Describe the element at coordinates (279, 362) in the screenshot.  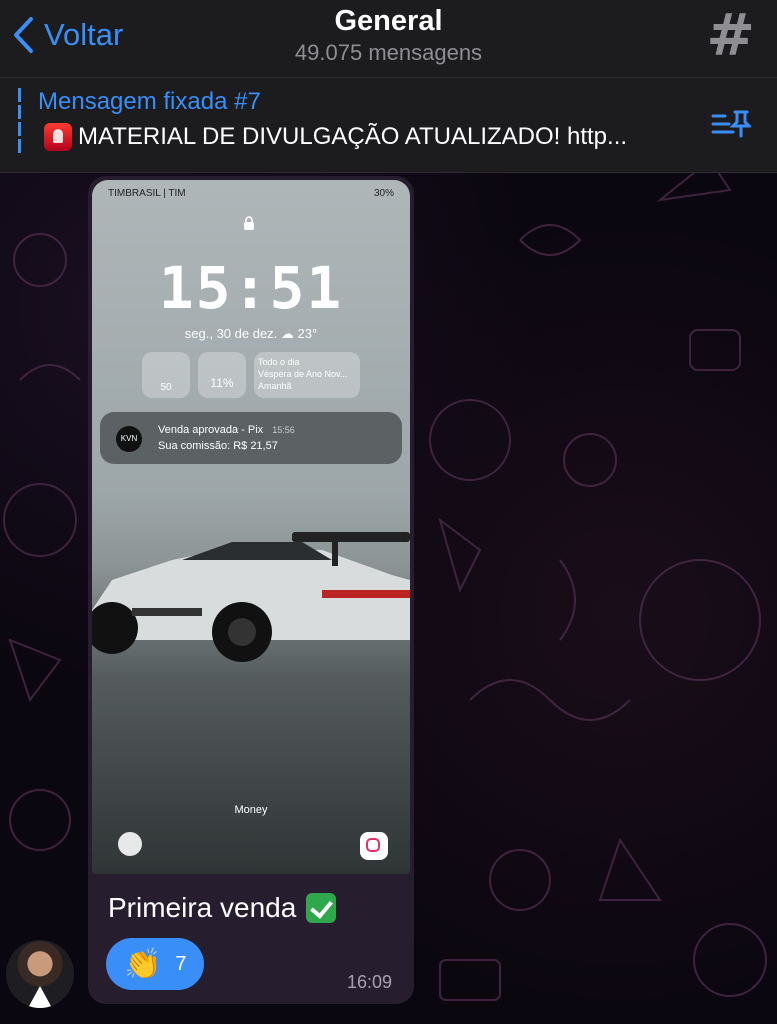
I see `calendar-line: Todo o dia` at that location.